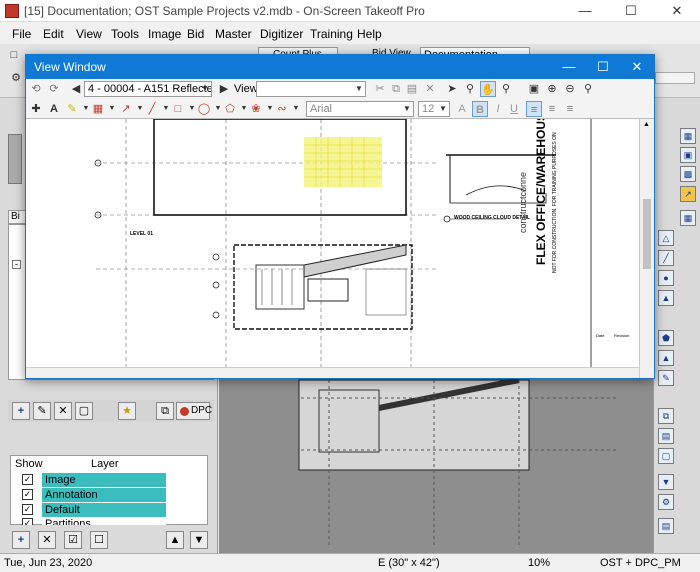 Image resolution: width=700 pixels, height=572 pixels. Describe the element at coordinates (360, 109) in the screenshot. I see `font-combo: Arial ▼` at that location.